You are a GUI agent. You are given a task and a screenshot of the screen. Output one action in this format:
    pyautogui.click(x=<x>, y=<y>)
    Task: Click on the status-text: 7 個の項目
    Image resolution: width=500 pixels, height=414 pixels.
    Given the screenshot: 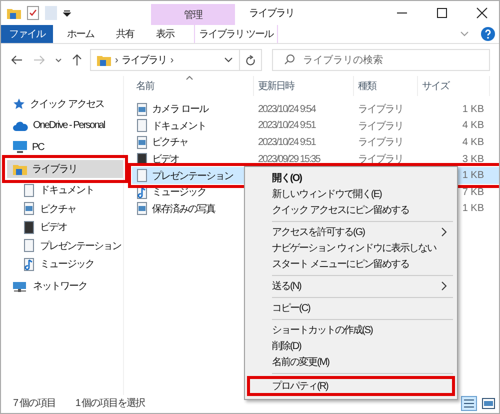 What is the action you would take?
    pyautogui.click(x=34, y=403)
    